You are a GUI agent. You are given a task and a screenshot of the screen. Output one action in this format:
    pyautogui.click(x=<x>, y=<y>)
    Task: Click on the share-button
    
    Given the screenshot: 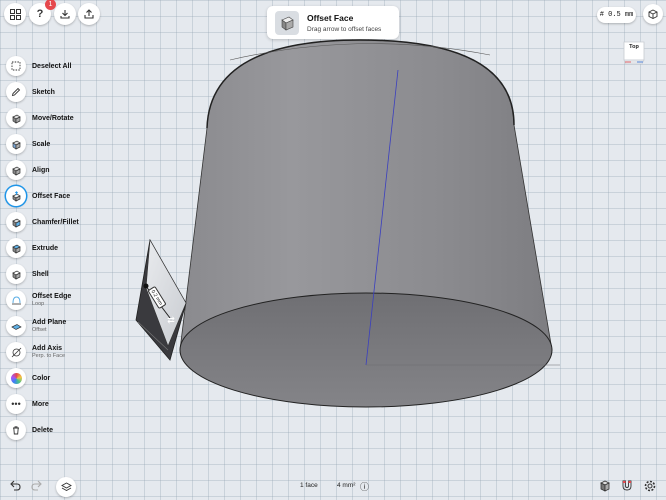 What is the action you would take?
    pyautogui.click(x=89, y=14)
    